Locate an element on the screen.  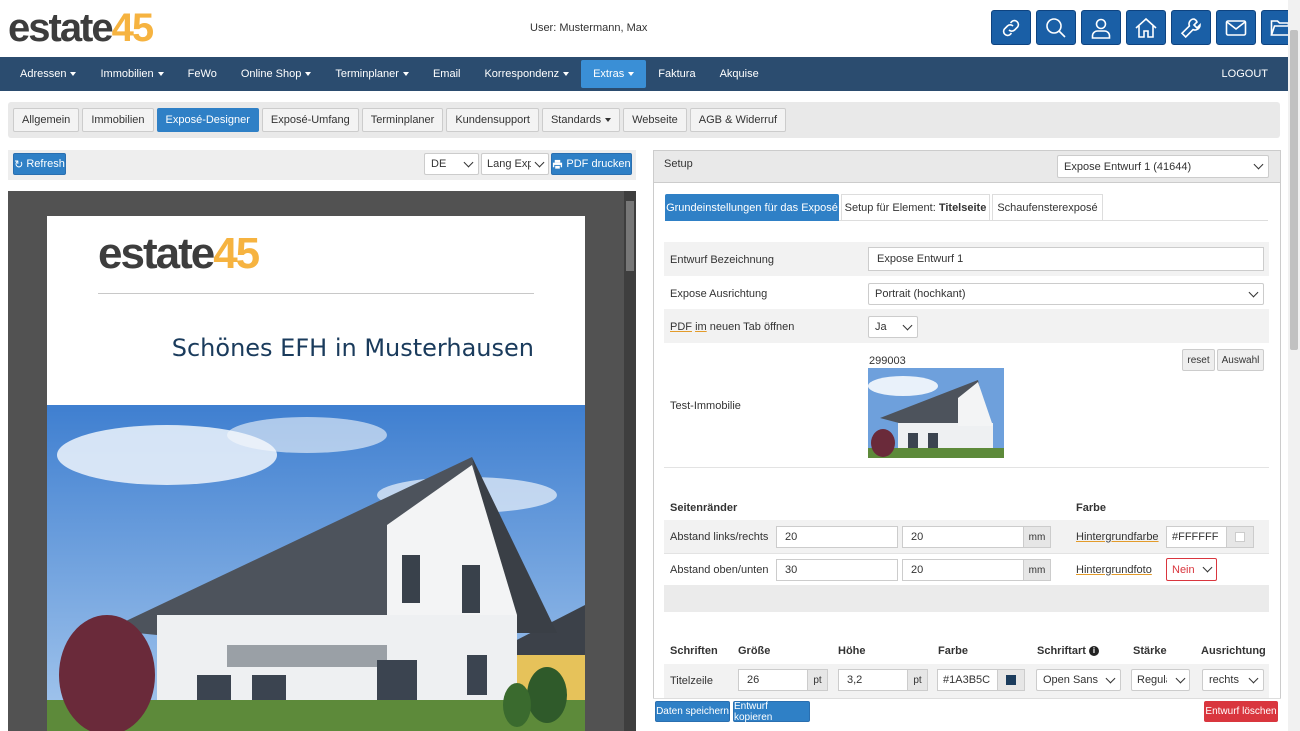
search-icon is located at coordinates (1056, 27).